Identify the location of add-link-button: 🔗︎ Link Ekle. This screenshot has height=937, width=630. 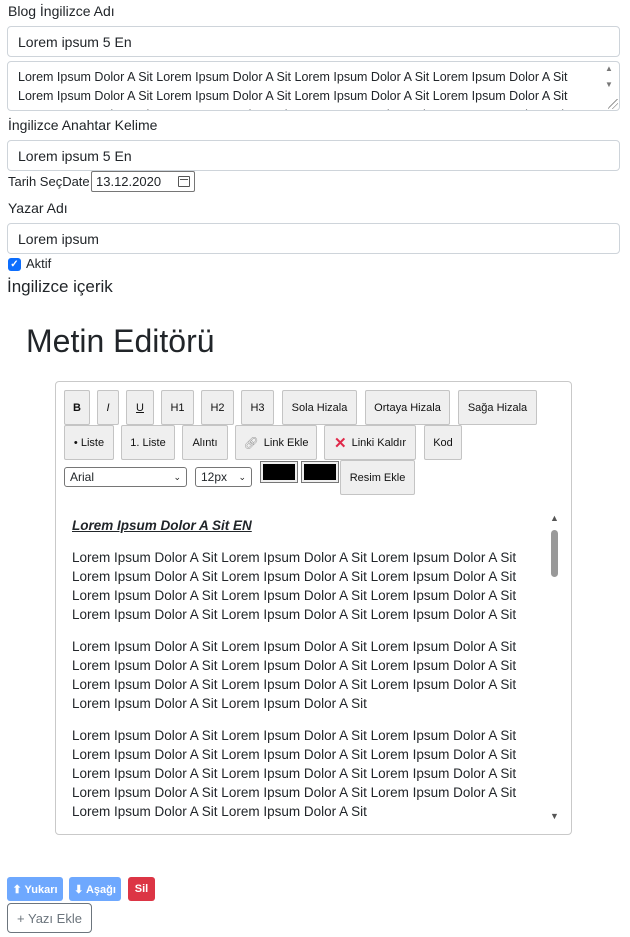
(276, 442).